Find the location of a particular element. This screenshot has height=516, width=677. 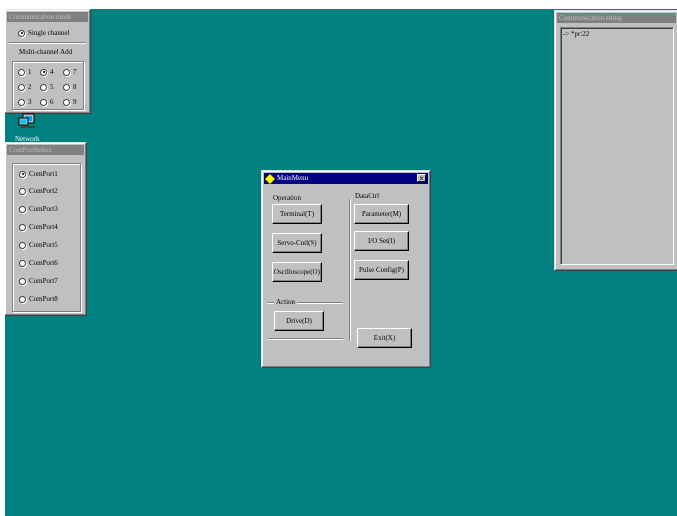

single-channel-label: Single channel is located at coordinates (49, 33).